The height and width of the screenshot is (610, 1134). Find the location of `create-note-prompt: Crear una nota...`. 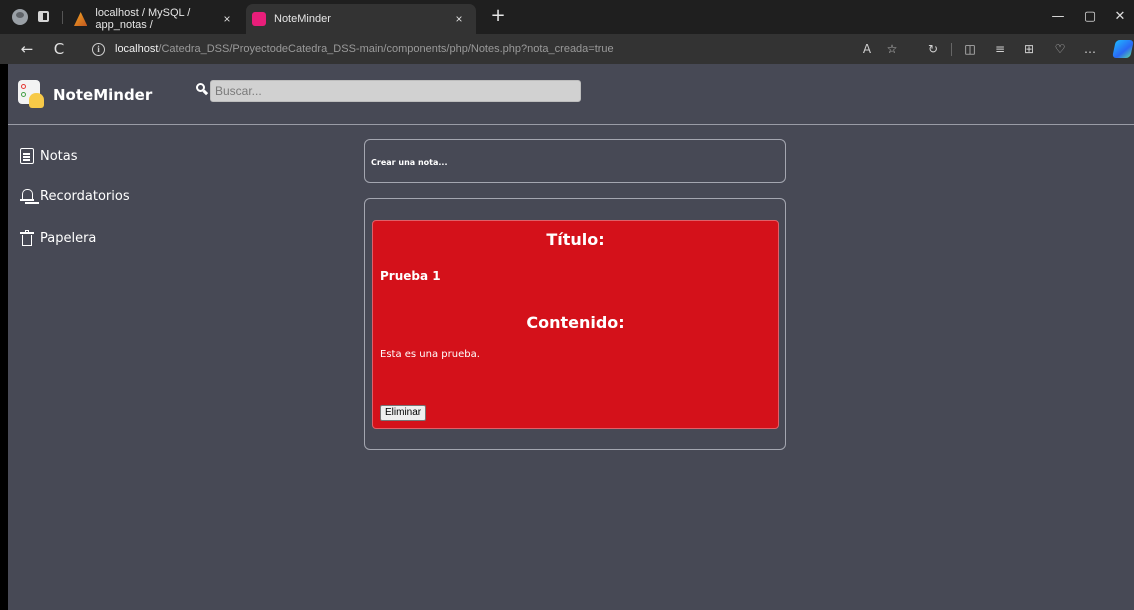

create-note-prompt: Crear una nota... is located at coordinates (409, 162).